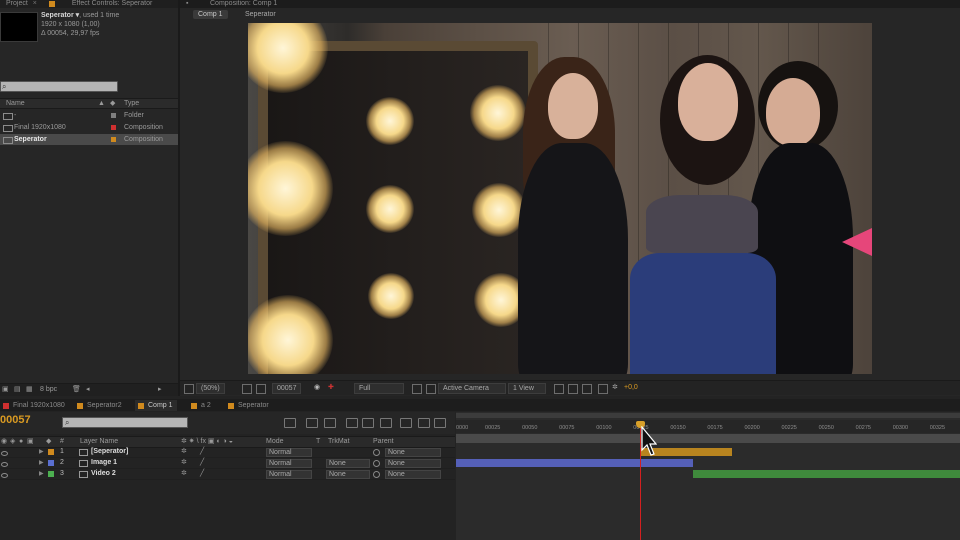 This screenshot has width=960, height=540. I want to click on frame-blending-icon, so click(352, 423).